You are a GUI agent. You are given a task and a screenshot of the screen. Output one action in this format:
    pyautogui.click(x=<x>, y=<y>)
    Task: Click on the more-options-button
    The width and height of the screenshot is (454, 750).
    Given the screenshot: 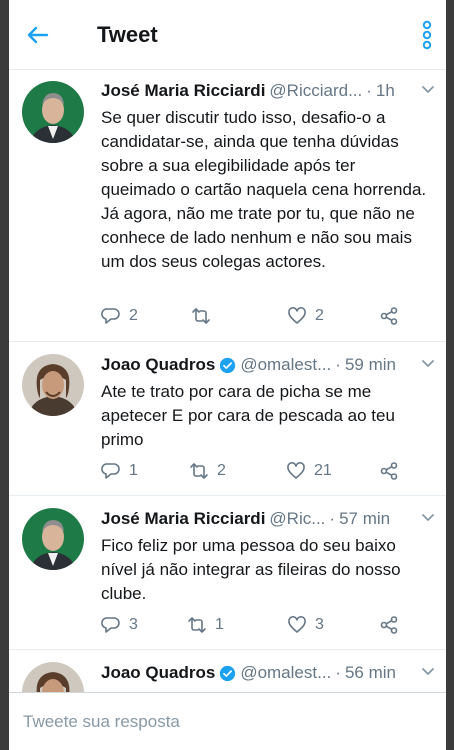 What is the action you would take?
    pyautogui.click(x=427, y=35)
    